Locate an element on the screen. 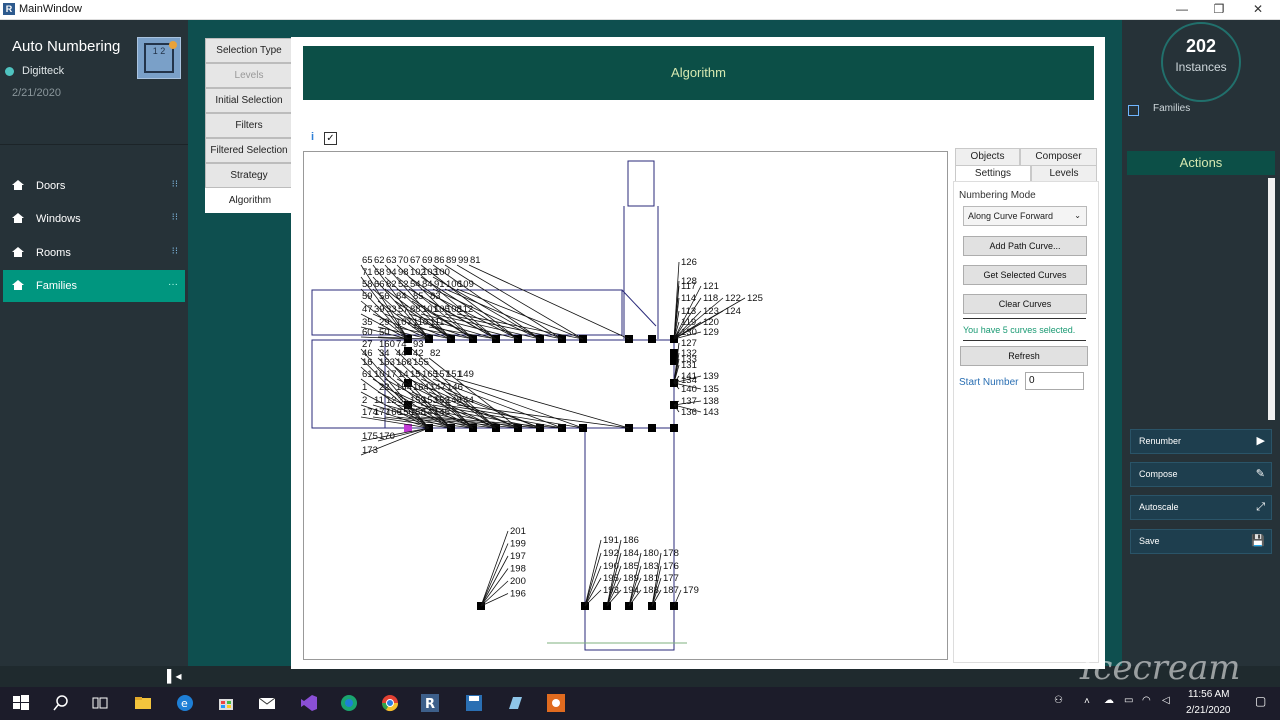  auto-numbering-logo-icon: 1 2 is located at coordinates (159, 58).